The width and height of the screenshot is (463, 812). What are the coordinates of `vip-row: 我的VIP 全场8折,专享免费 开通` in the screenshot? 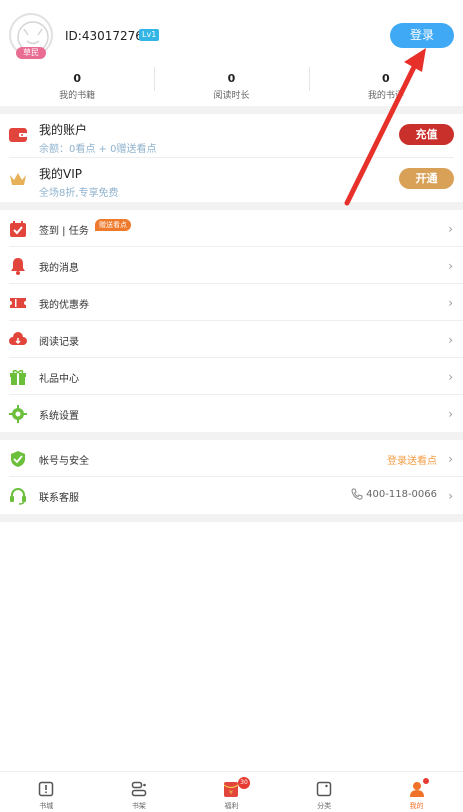 It's located at (231, 180).